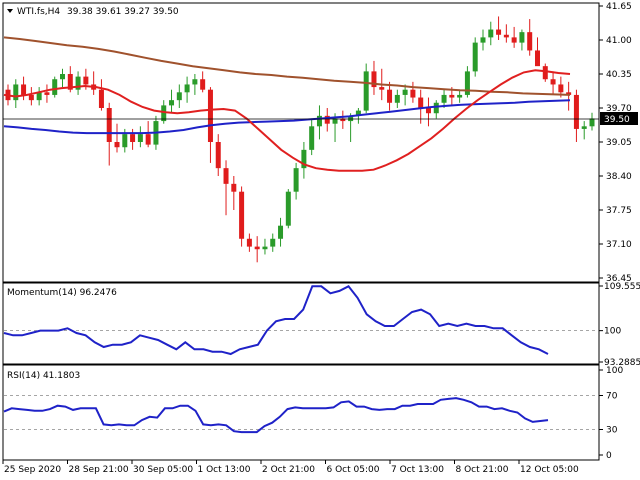 The height and width of the screenshot is (480, 640). What do you see at coordinates (619, 177) in the screenshot?
I see `price-axis-label: 38.40` at bounding box center [619, 177].